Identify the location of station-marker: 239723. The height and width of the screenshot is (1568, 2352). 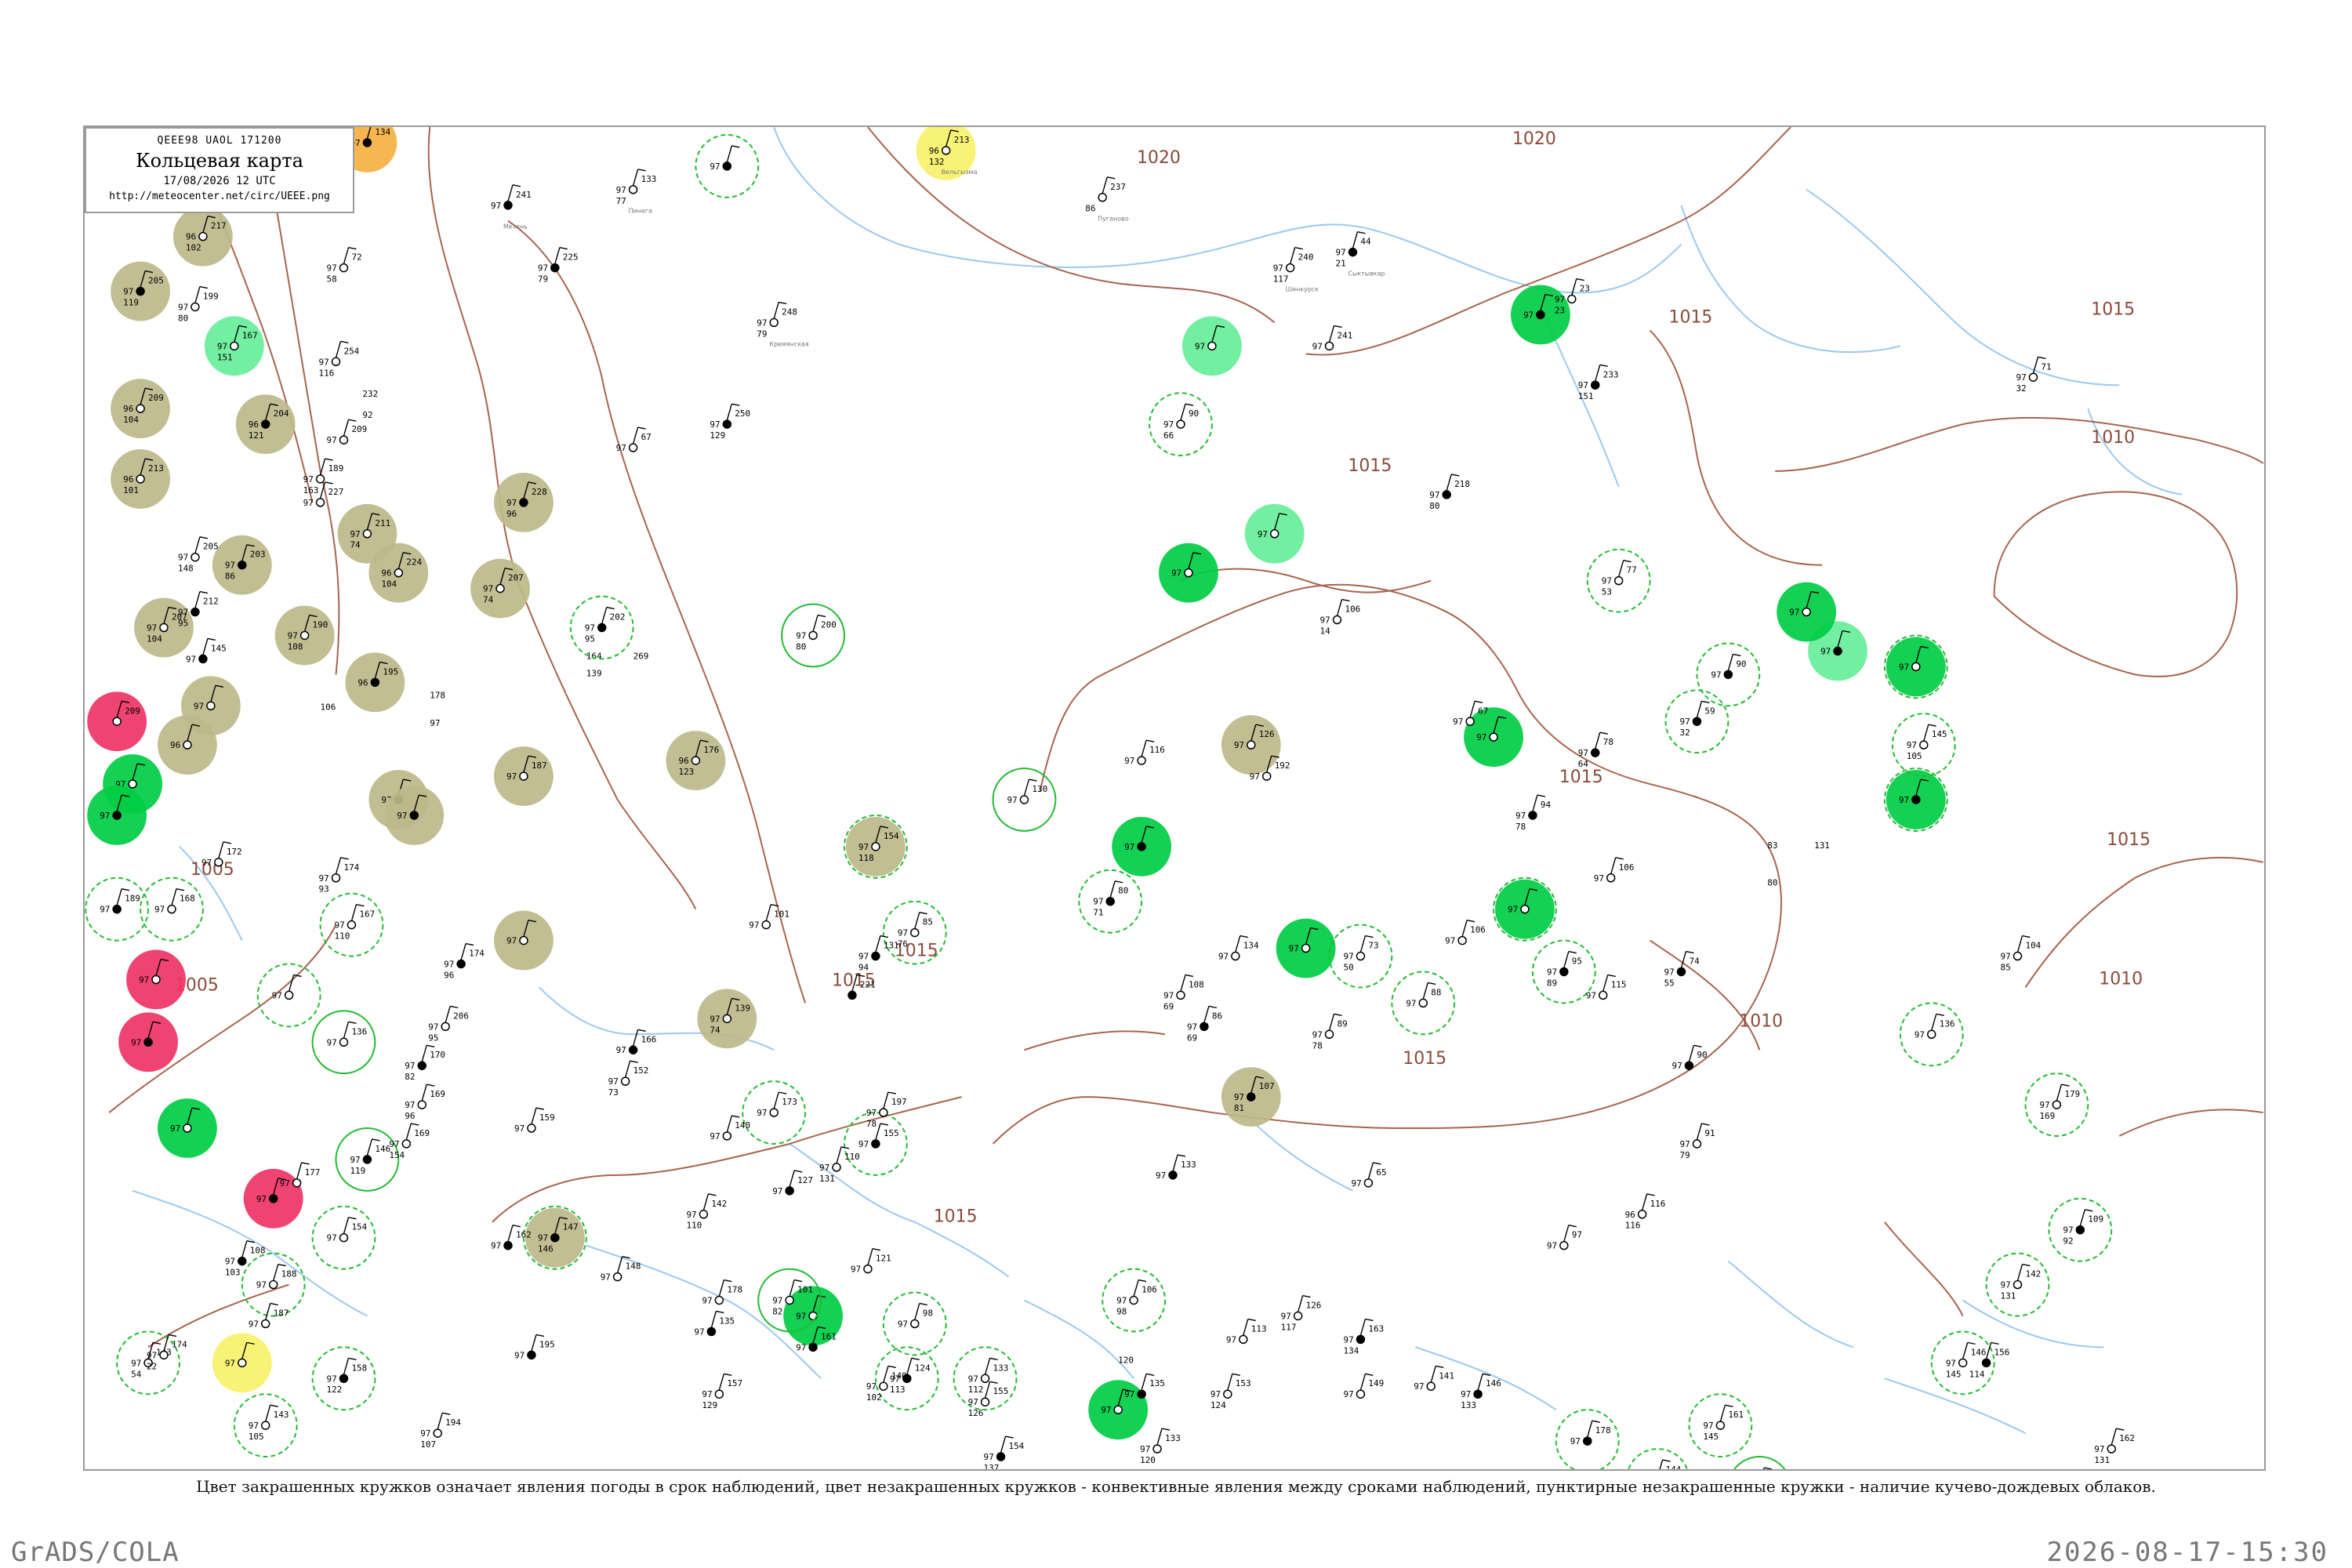
(1572, 297).